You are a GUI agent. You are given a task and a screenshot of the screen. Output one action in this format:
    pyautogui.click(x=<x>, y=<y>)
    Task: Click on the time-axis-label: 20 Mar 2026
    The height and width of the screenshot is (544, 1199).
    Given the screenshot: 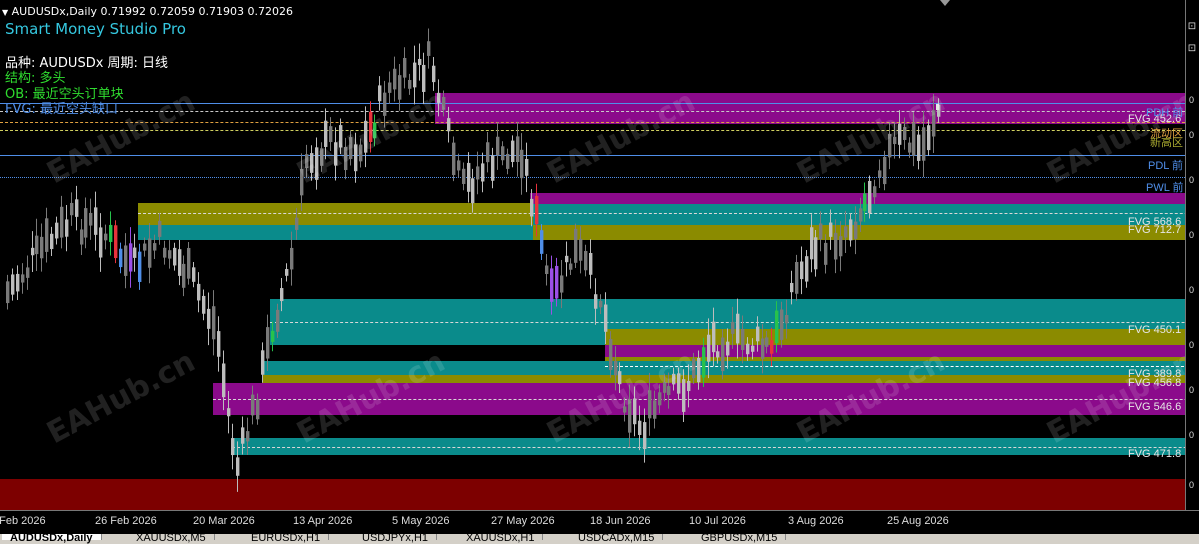 What is the action you would take?
    pyautogui.click(x=224, y=521)
    